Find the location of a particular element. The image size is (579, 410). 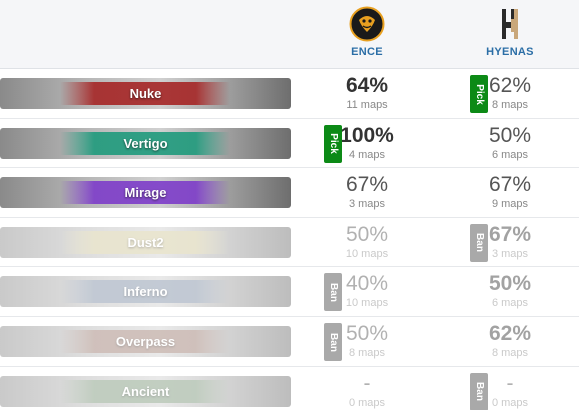

team-name-ence: ENCE is located at coordinates (367, 52).